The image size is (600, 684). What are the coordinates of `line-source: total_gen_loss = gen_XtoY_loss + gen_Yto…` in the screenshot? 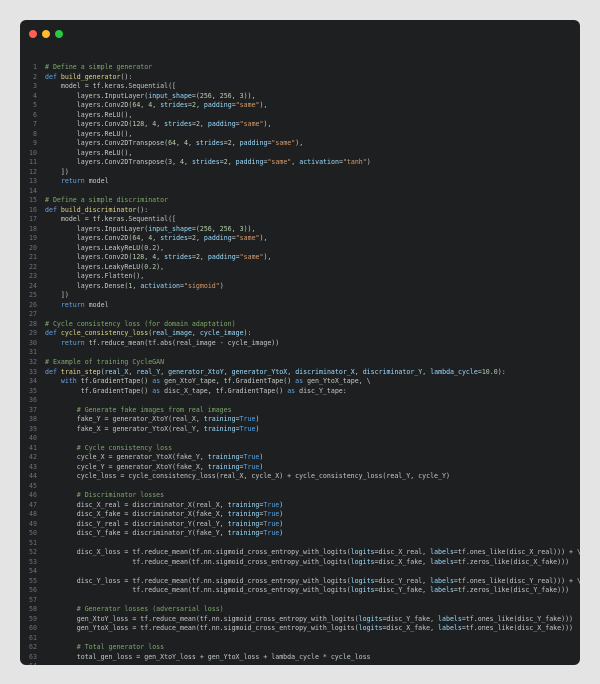 It's located at (208, 656).